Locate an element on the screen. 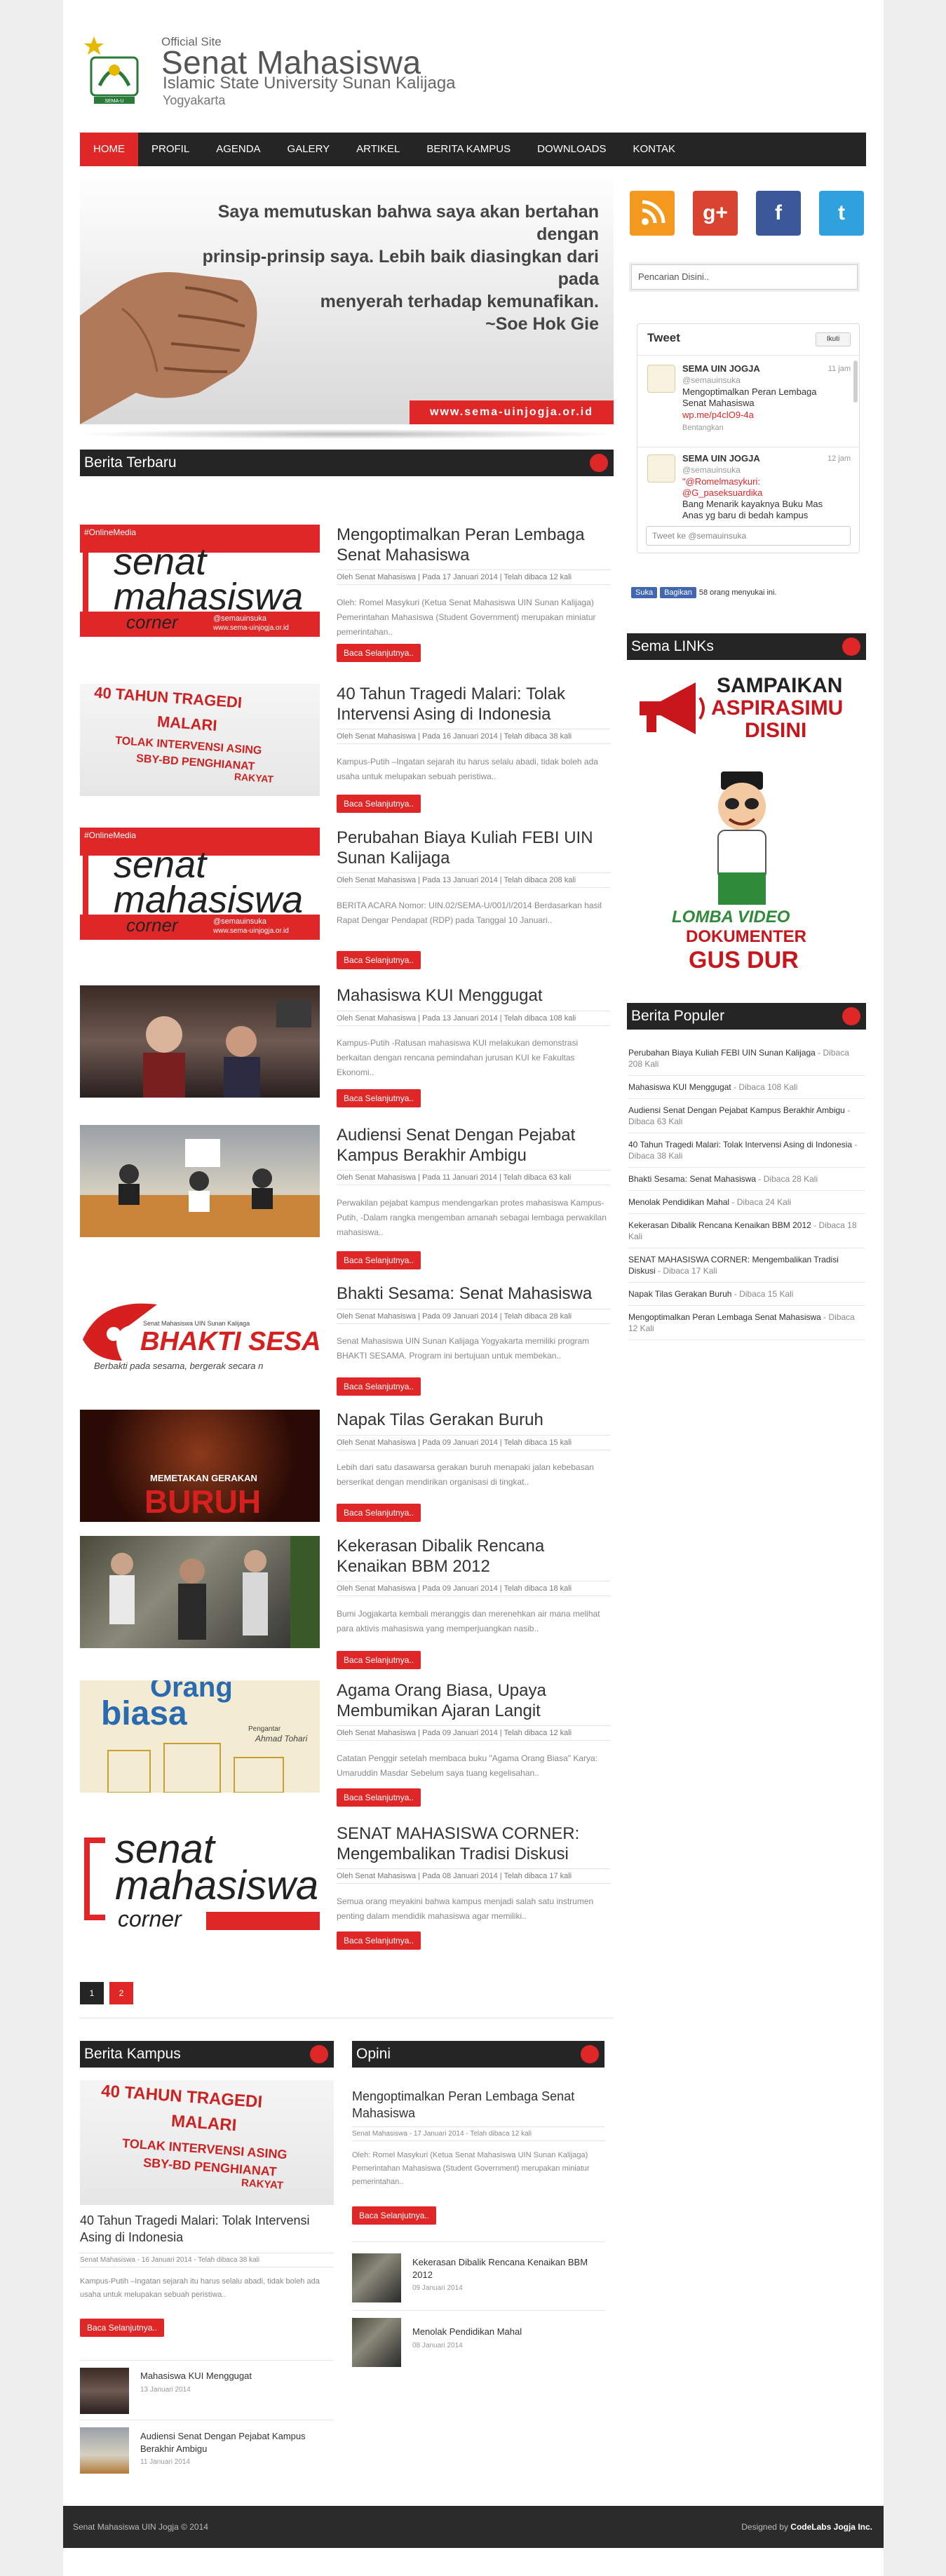  item-title: Mahasiswa KUI Menggugat is located at coordinates (196, 2376).